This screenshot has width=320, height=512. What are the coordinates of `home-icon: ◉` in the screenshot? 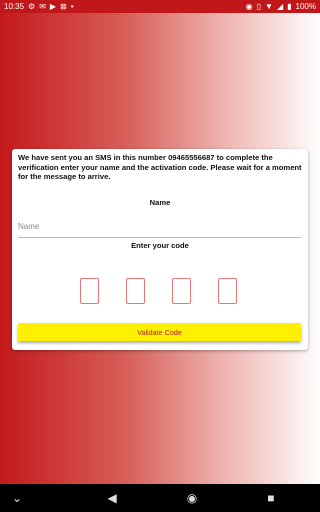 It's located at (192, 498).